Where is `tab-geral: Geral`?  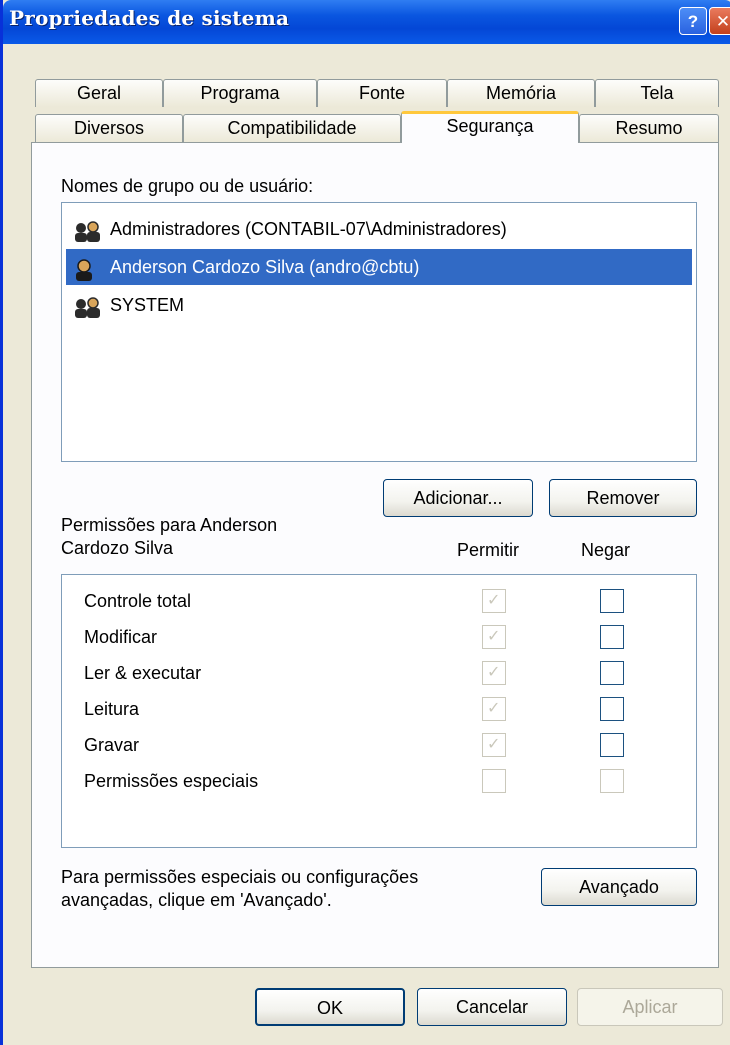 tab-geral: Geral is located at coordinates (99, 93).